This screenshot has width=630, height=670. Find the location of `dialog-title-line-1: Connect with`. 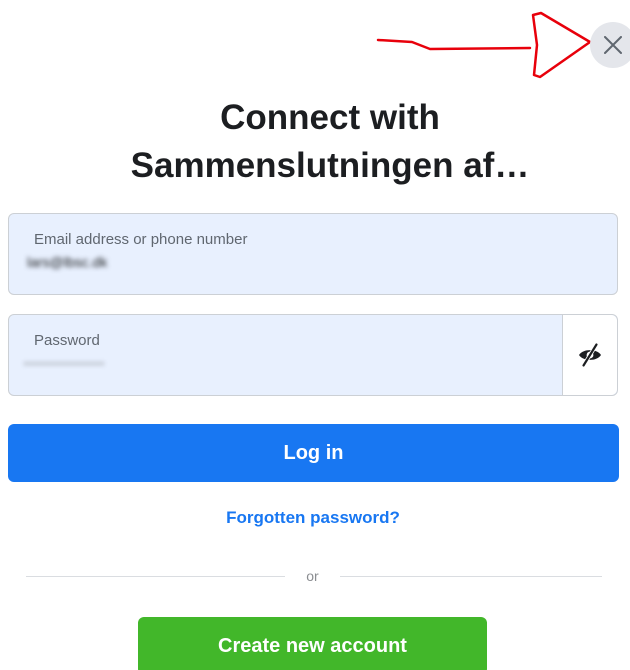

dialog-title-line-1: Connect with is located at coordinates (330, 117).